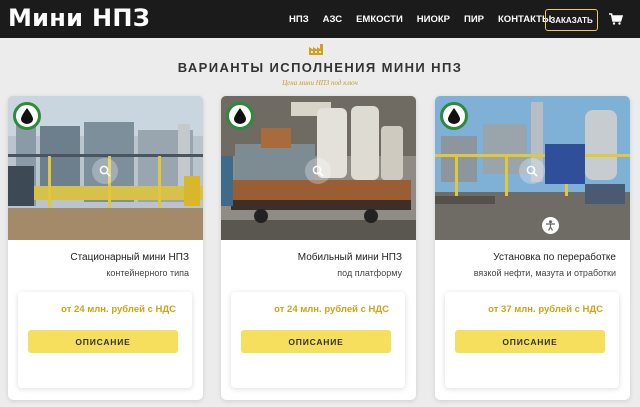  Describe the element at coordinates (369, 273) in the screenshot. I see `card-subtitle: под платформу` at that location.